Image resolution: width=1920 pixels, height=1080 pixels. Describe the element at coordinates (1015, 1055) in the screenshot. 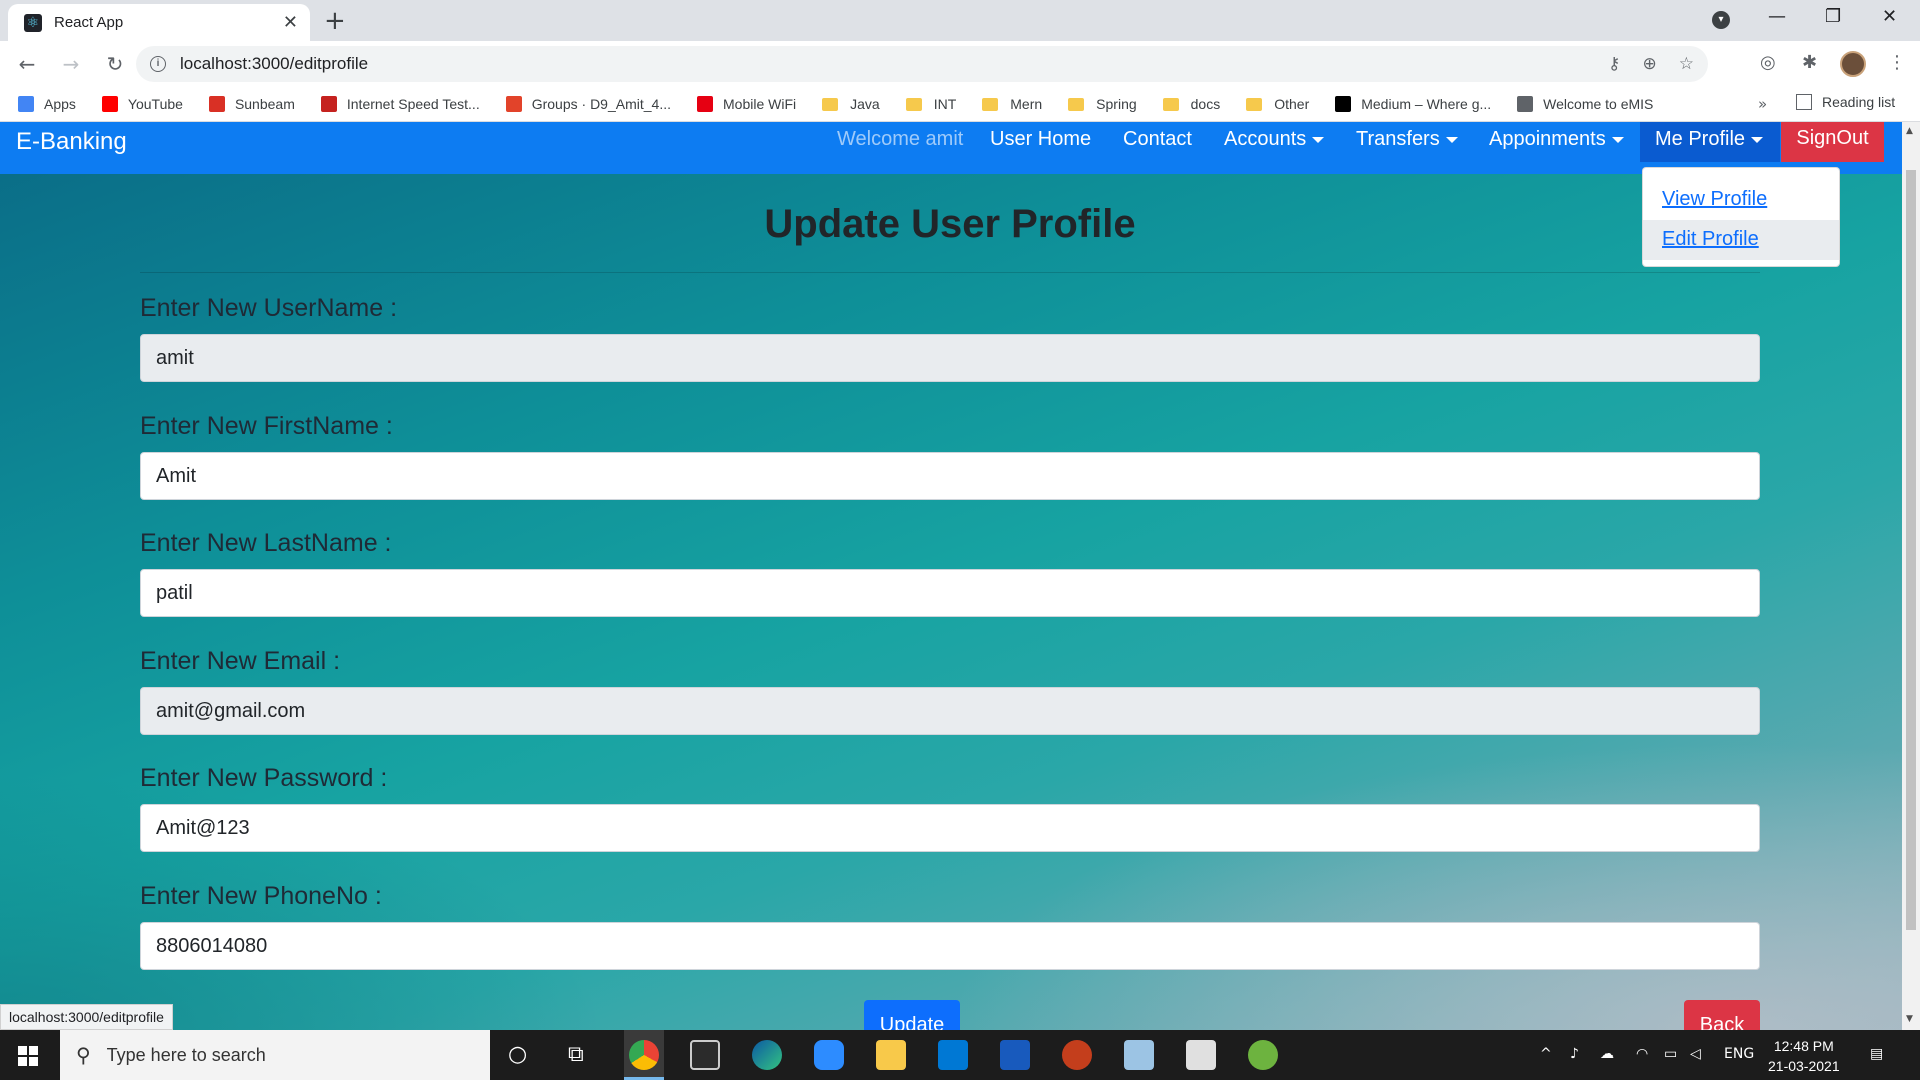

I see `word-app-icon` at that location.